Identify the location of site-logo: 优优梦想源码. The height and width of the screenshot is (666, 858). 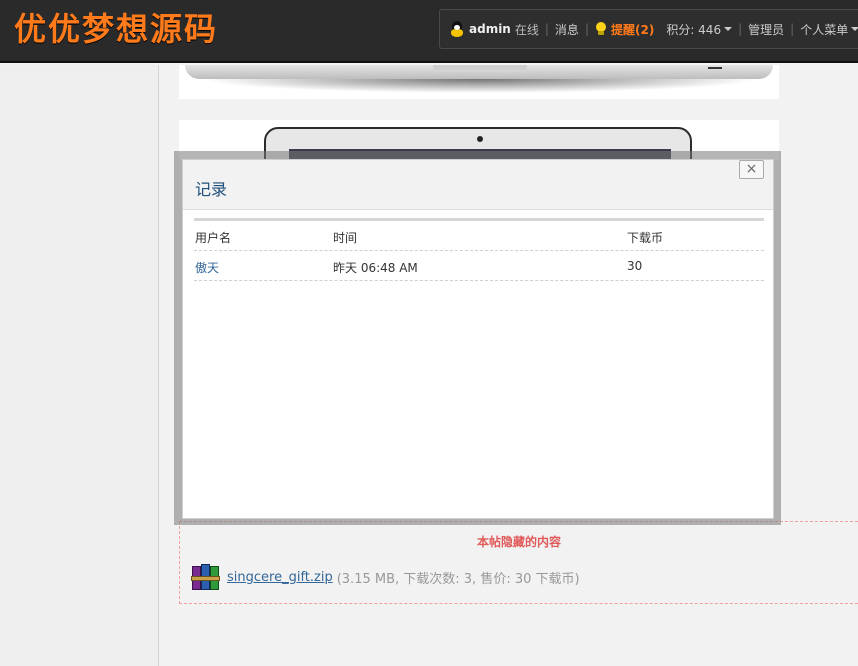
(116, 29).